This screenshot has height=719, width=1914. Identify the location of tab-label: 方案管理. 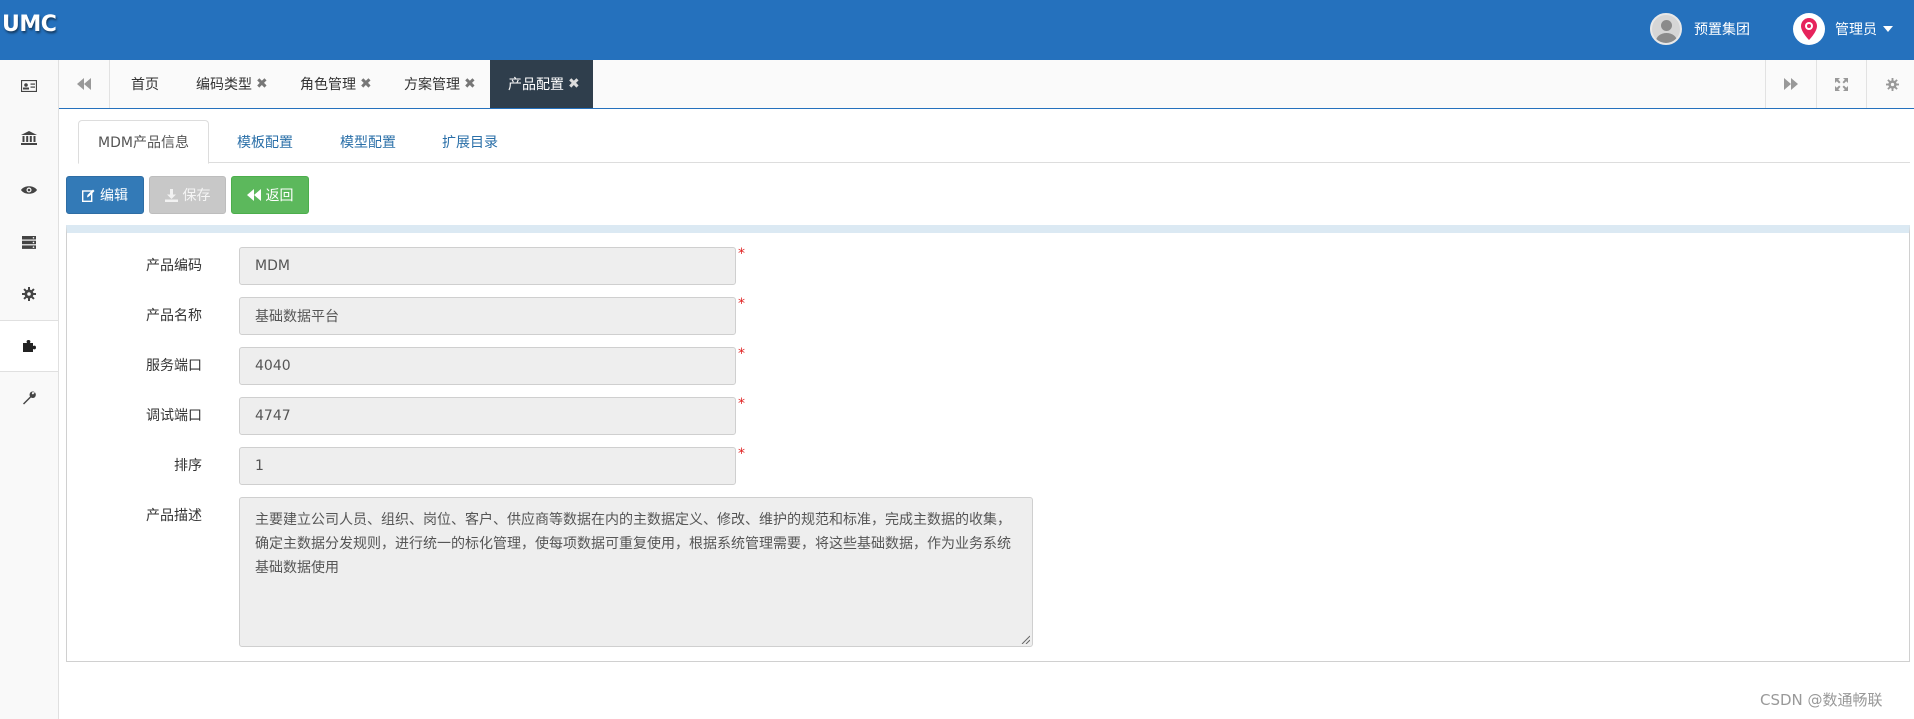
(432, 85).